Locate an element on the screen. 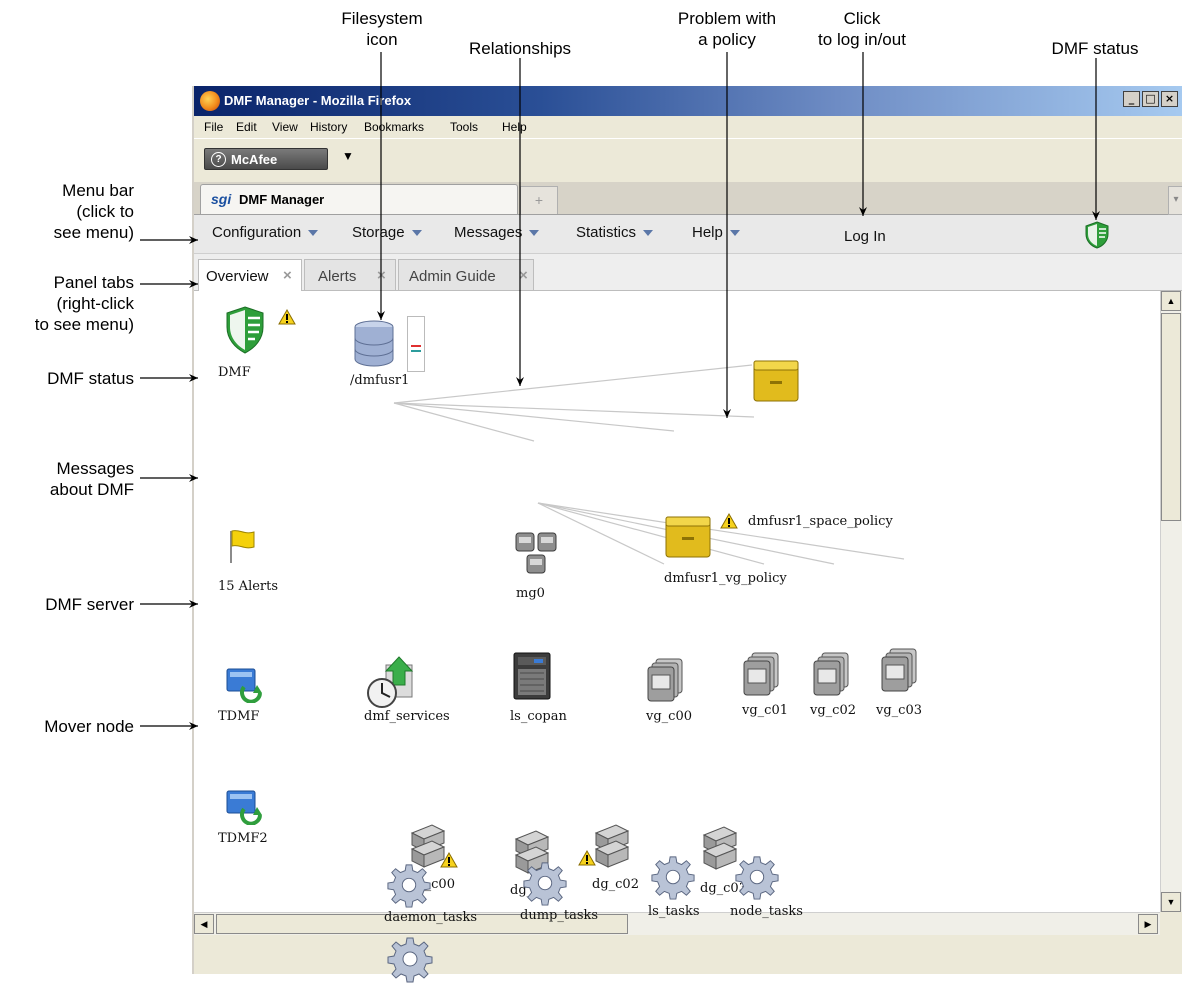 The width and height of the screenshot is (1182, 983). relationship-line is located at coordinates (534, 417).